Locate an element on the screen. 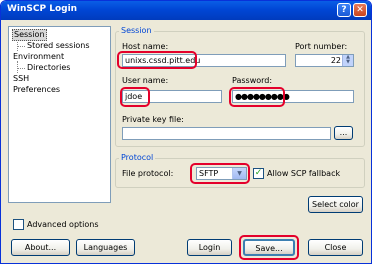 The height and width of the screenshot is (264, 372). password-label: Password: is located at coordinates (252, 80).